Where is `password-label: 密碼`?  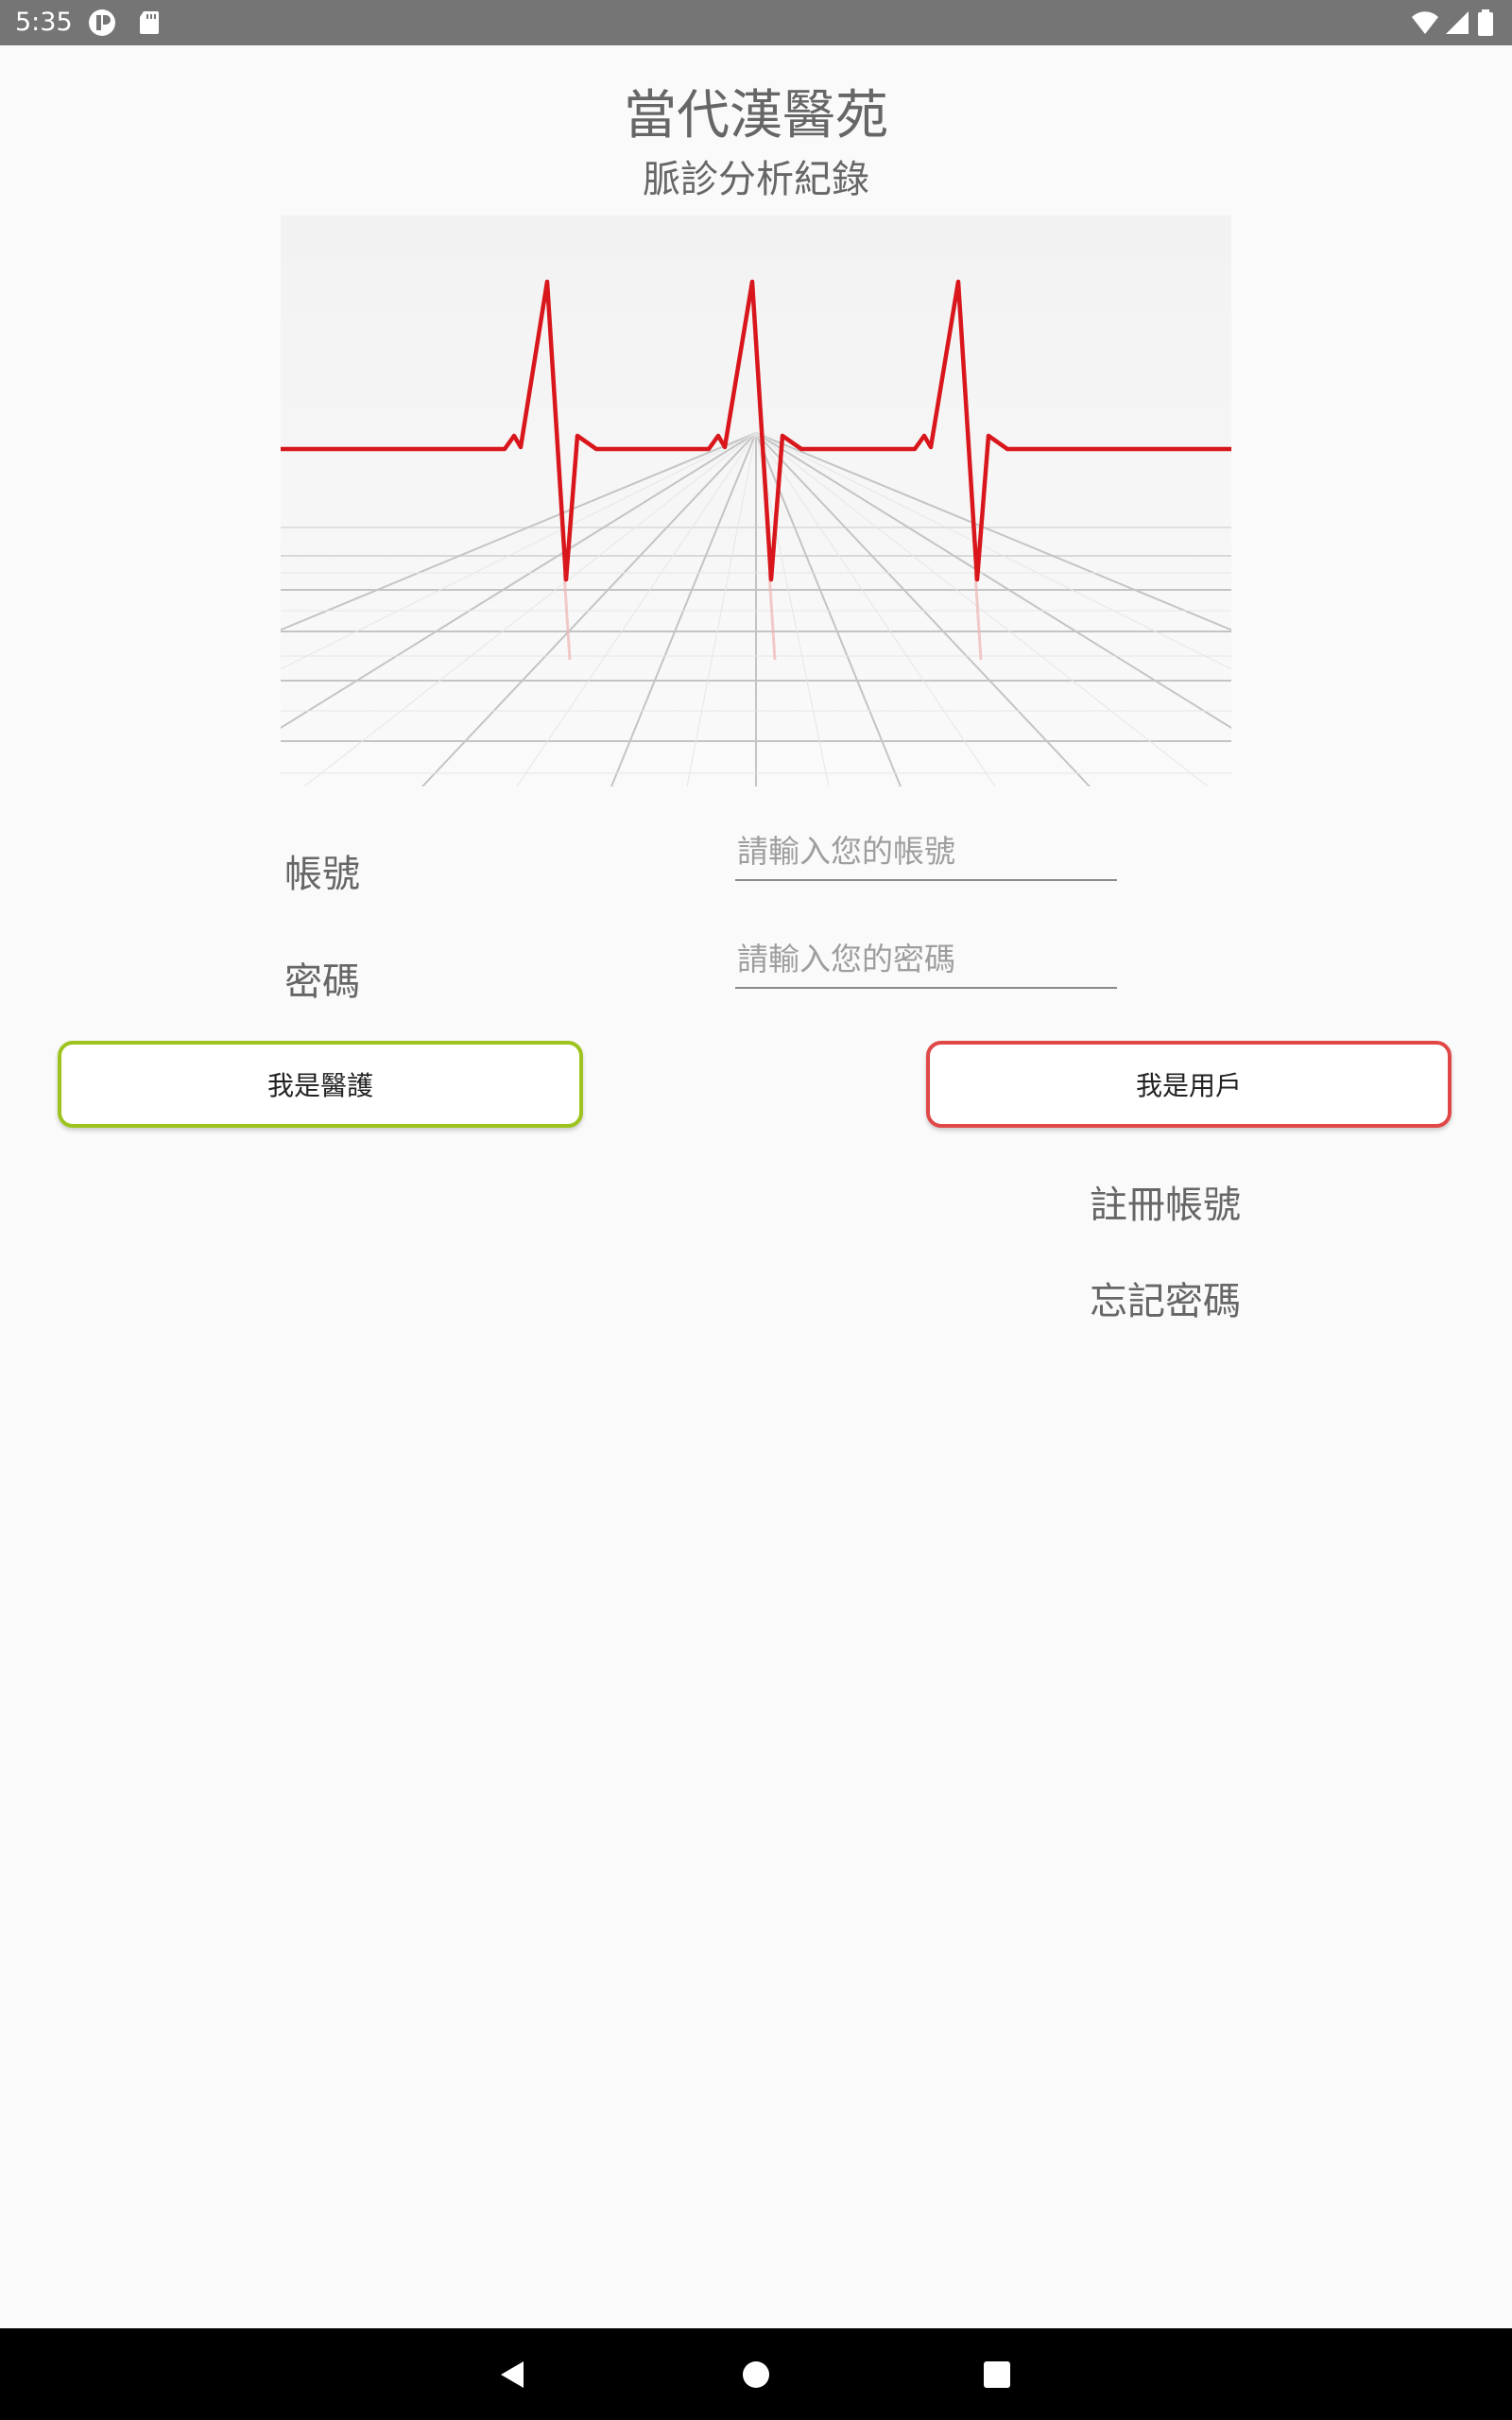
password-label: 密碼 is located at coordinates (322, 982).